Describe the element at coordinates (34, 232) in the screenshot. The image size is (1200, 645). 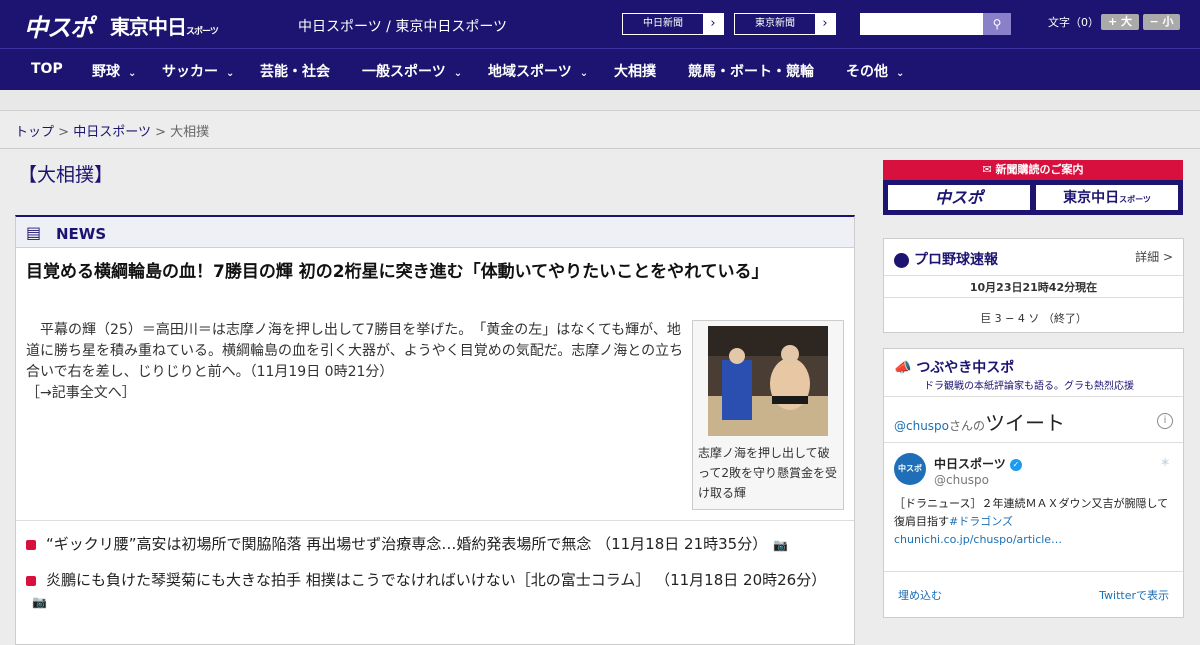
I see `ticket-icon: ▤` at that location.